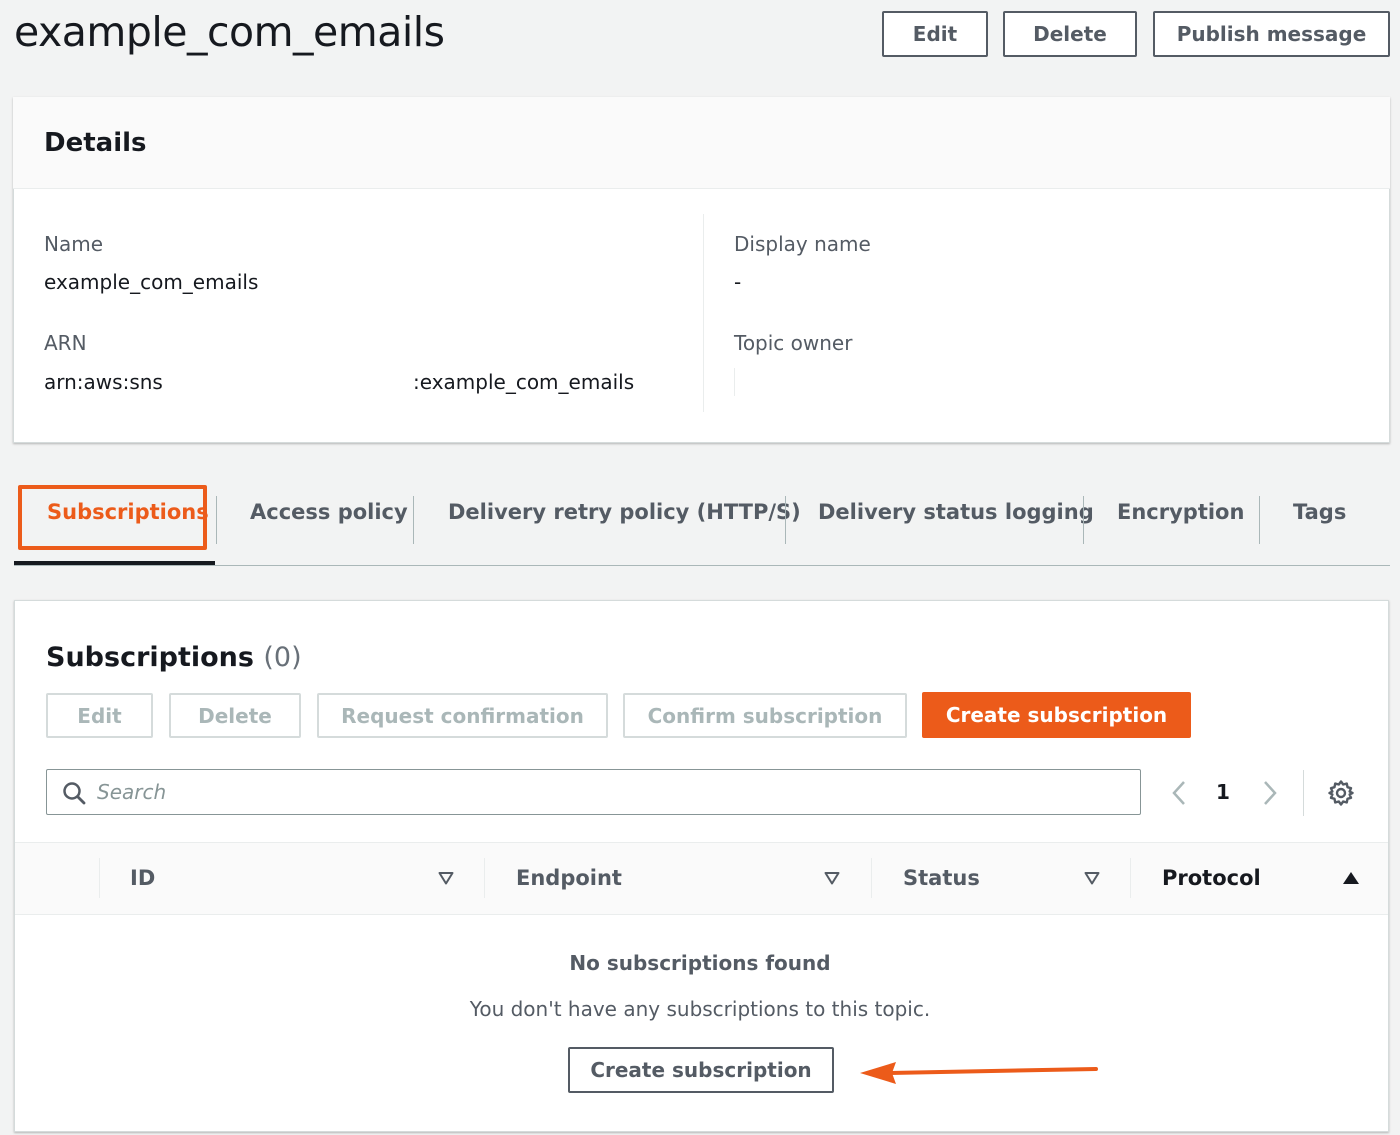 This screenshot has height=1135, width=1400. I want to click on subscriptions-count: (0), so click(282, 657).